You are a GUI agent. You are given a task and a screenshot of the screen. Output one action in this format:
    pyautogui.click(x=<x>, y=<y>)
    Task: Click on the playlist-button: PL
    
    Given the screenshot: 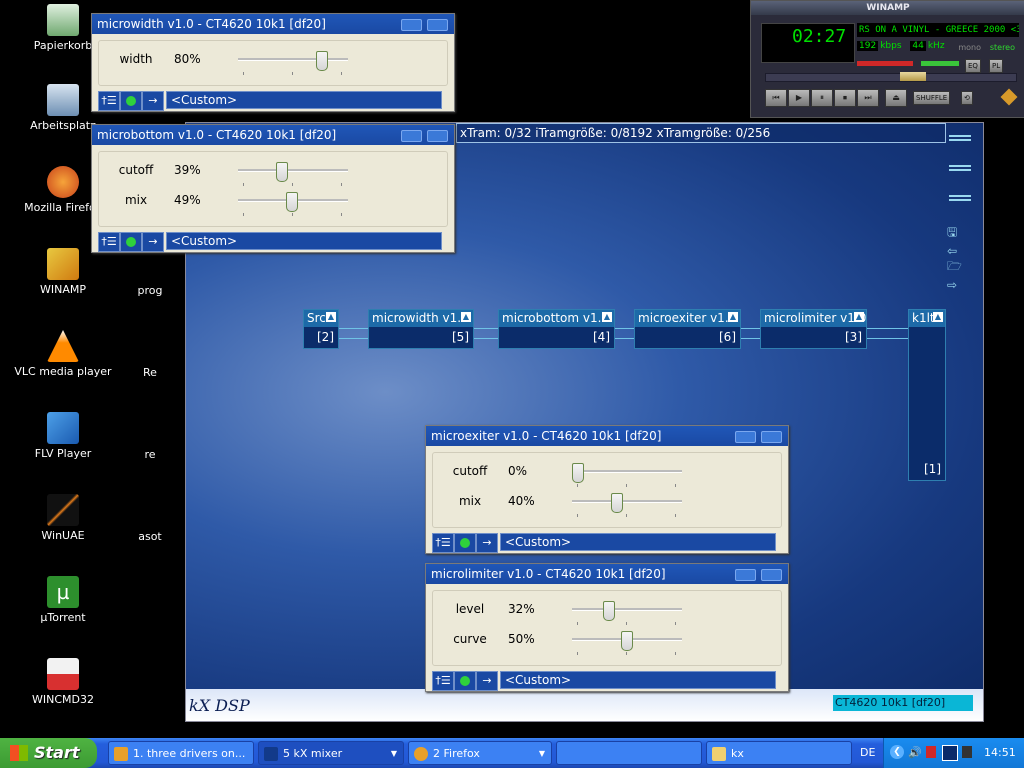 What is the action you would take?
    pyautogui.click(x=996, y=66)
    